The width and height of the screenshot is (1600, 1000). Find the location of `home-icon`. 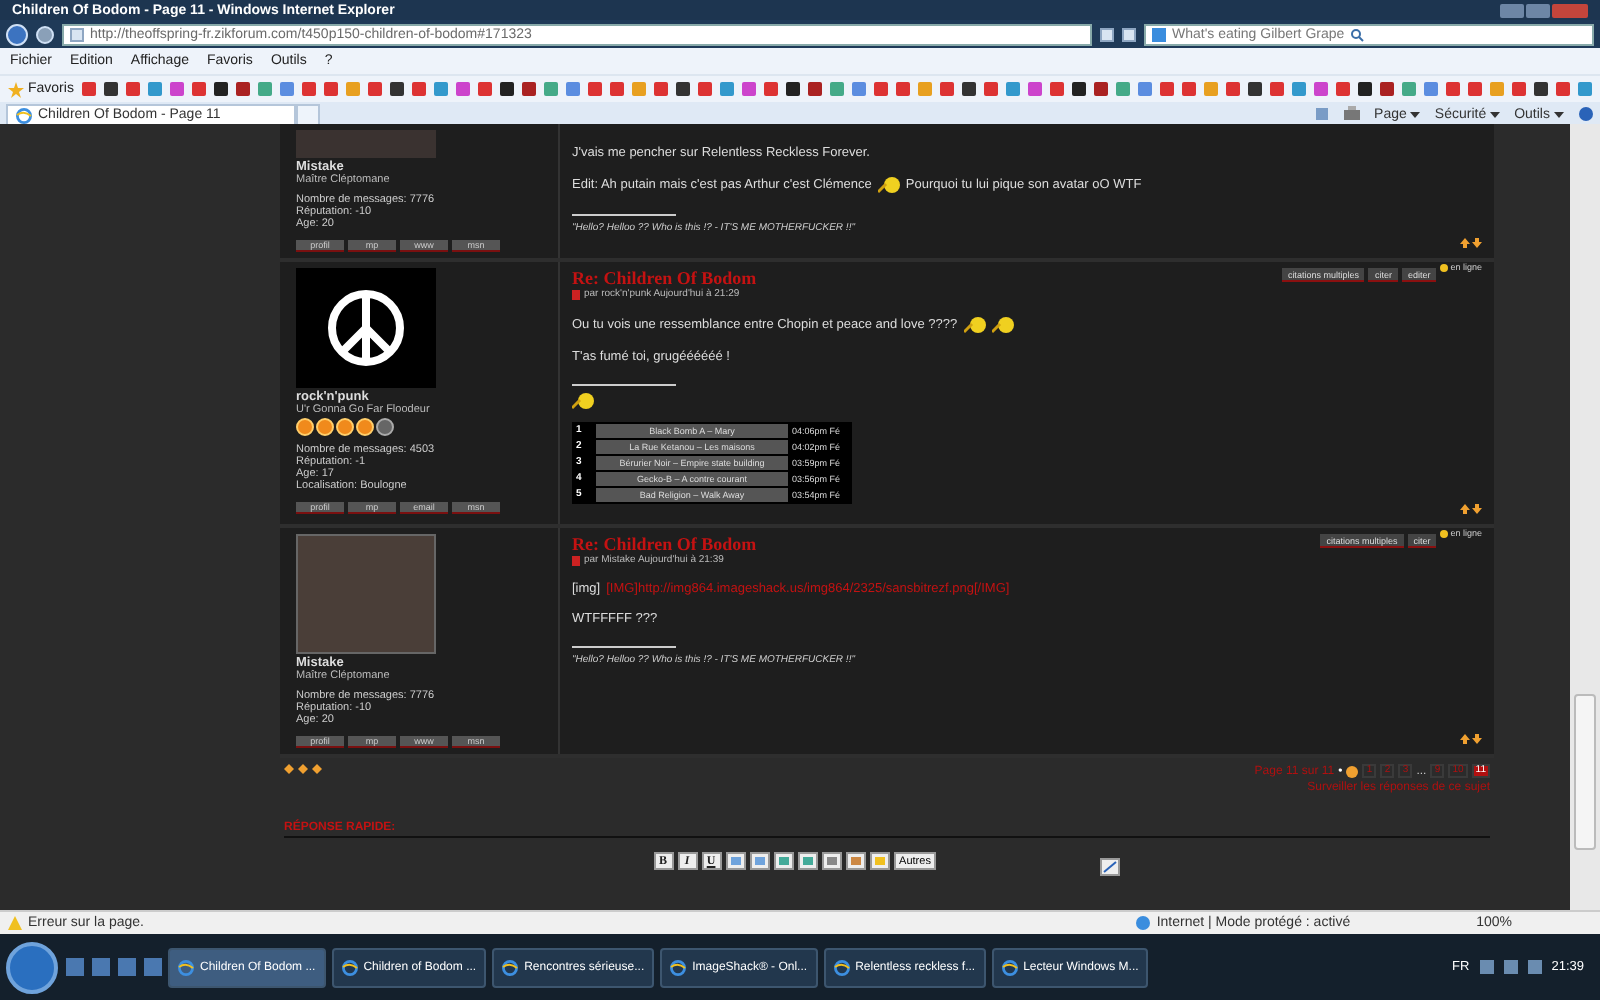

home-icon is located at coordinates (1322, 114).